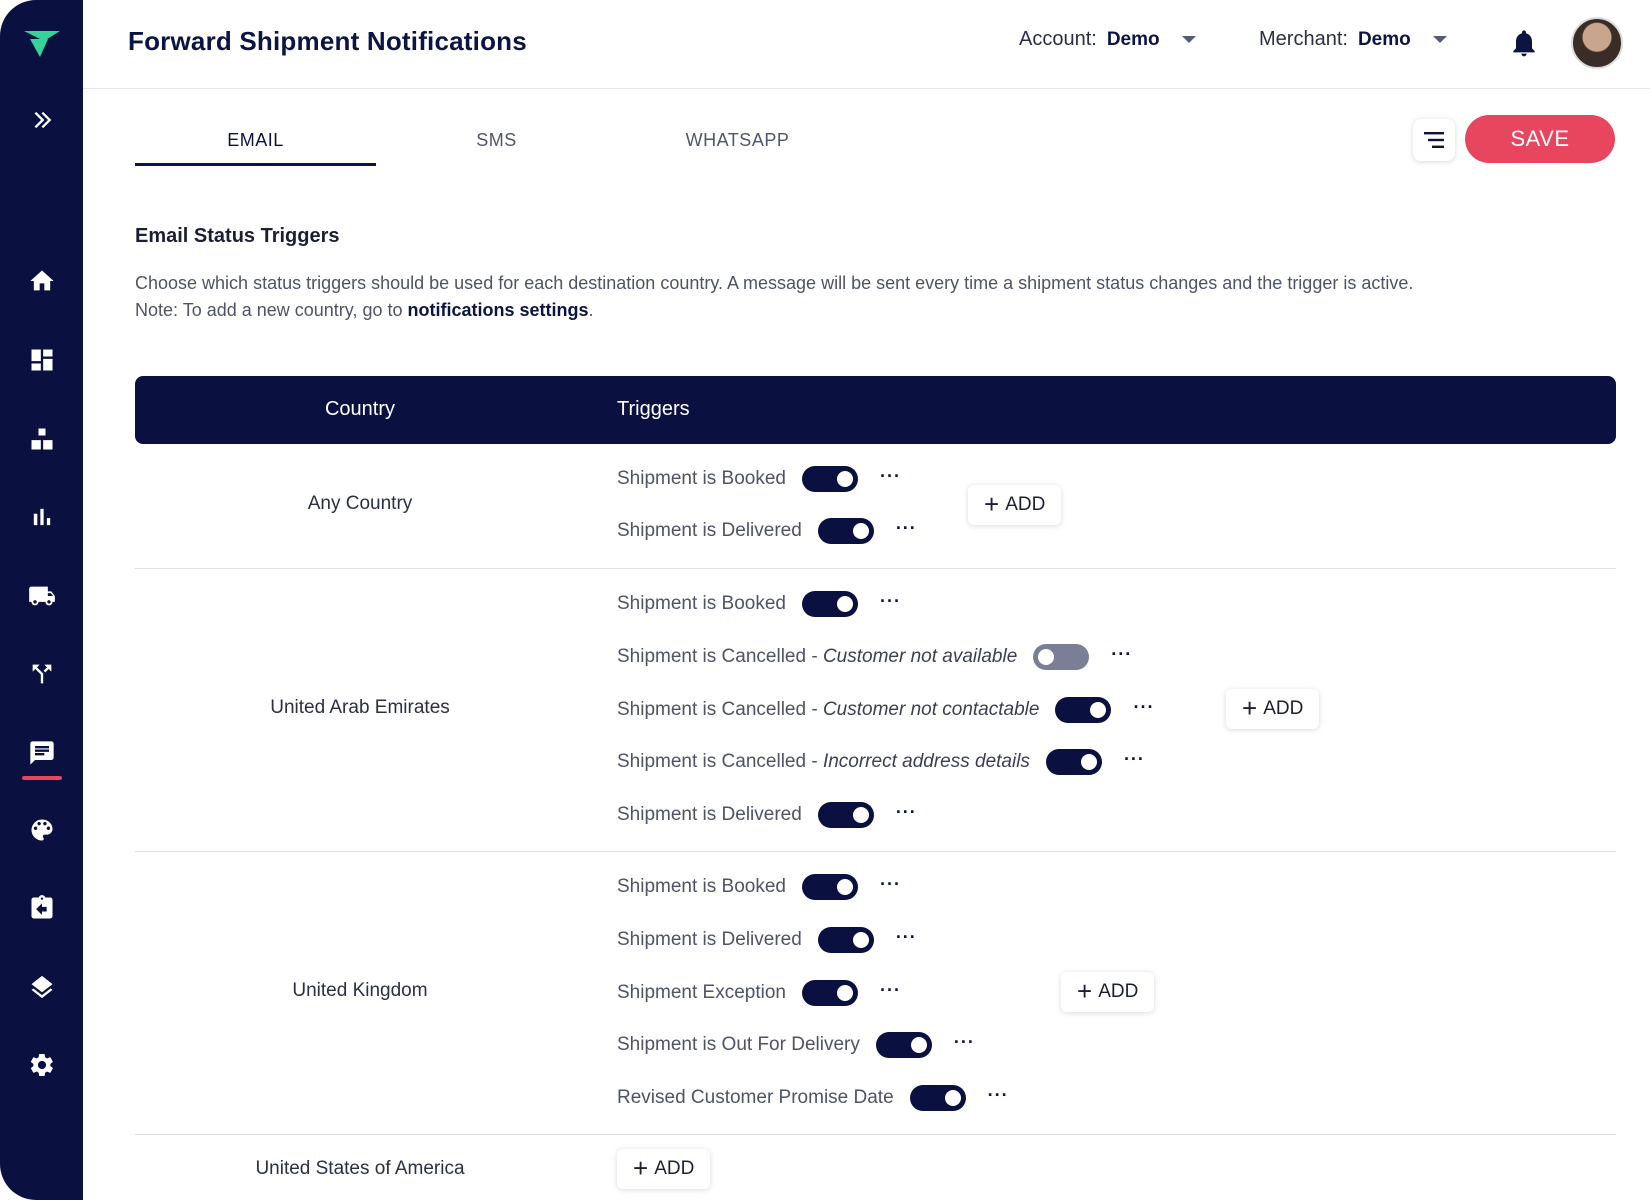  I want to click on notifications-settings-link: notifications settings, so click(498, 310).